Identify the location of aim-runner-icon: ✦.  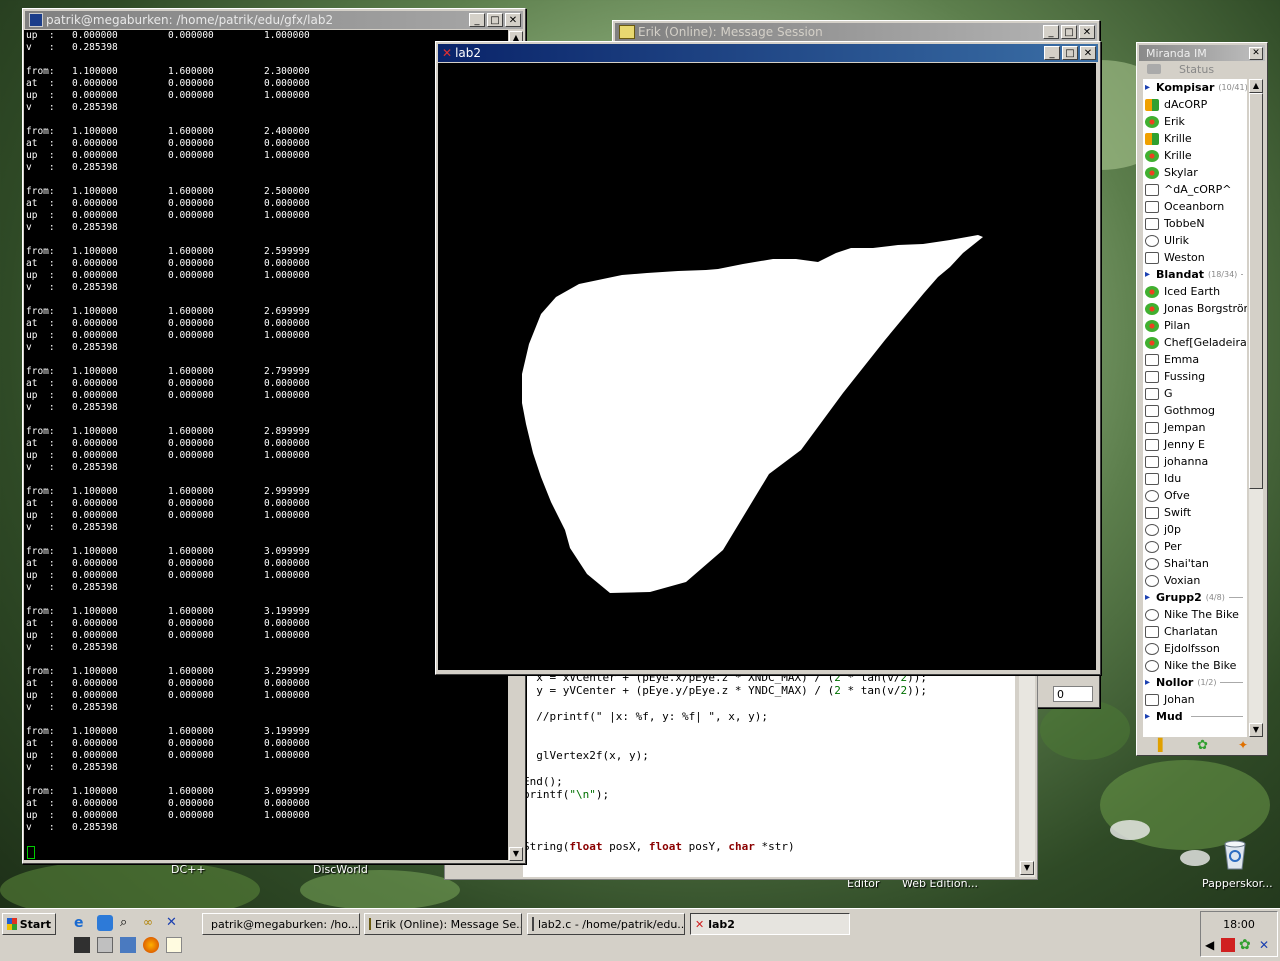
(1243, 745).